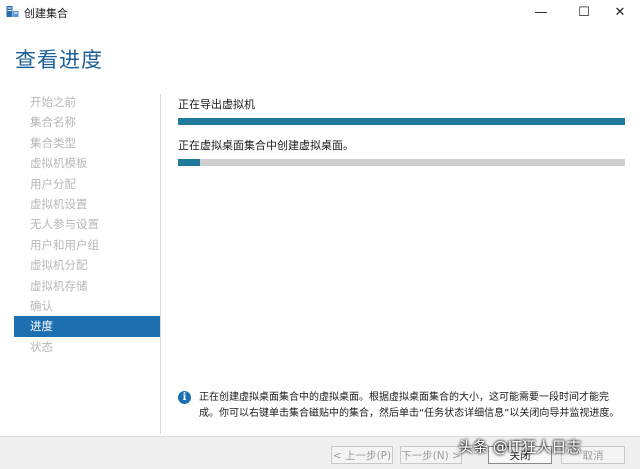 This screenshot has width=640, height=469. I want to click on previous-button: < 上一步(P), so click(362, 455).